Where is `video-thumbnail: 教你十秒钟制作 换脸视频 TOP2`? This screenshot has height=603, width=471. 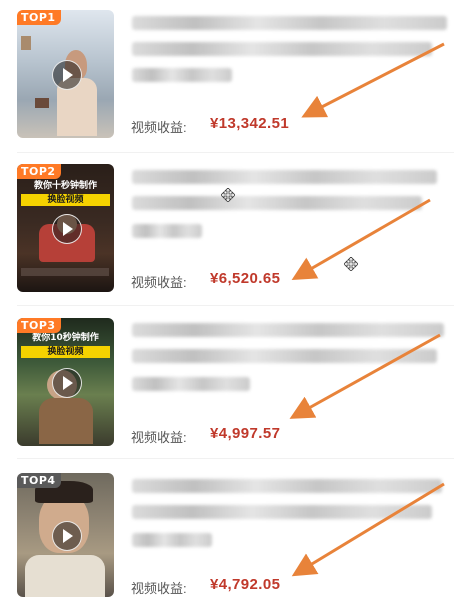 video-thumbnail: 教你十秒钟制作 换脸视频 TOP2 is located at coordinates (65, 228).